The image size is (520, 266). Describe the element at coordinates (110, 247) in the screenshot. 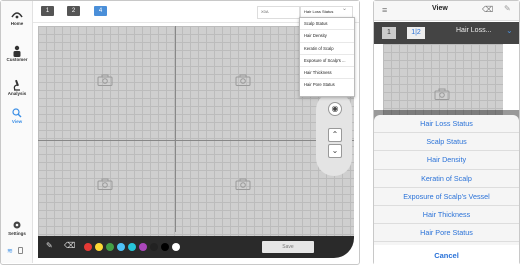

I see `color-swatch-green` at that location.